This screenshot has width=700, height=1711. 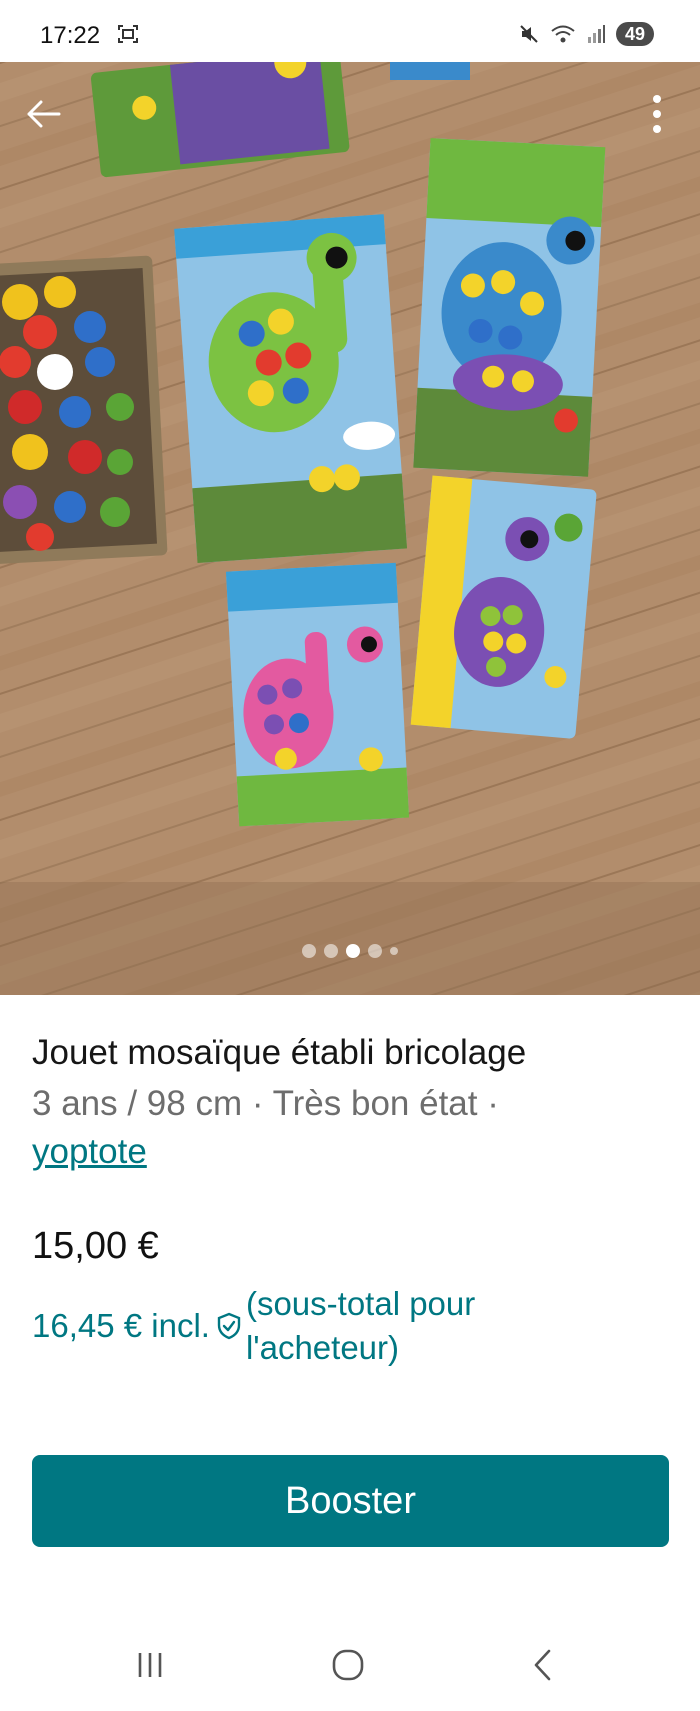 I want to click on buyer-price: 16,45 € incl., so click(x=121, y=1325).